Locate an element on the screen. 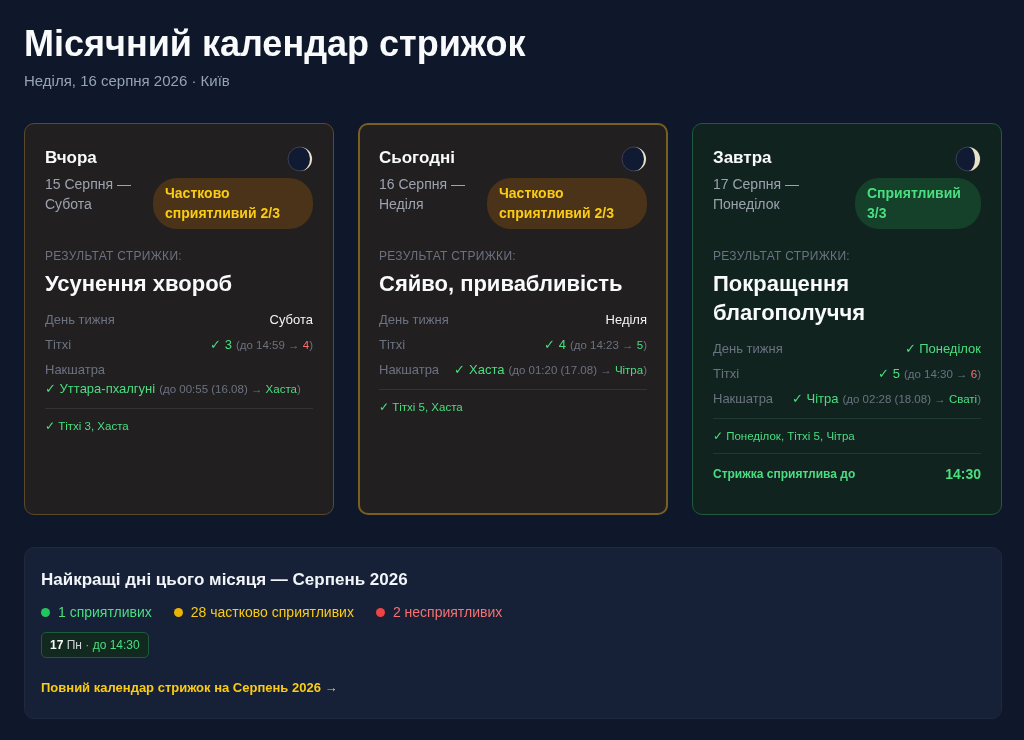 The height and width of the screenshot is (740, 1024). footer-time: 14:30 is located at coordinates (963, 474).